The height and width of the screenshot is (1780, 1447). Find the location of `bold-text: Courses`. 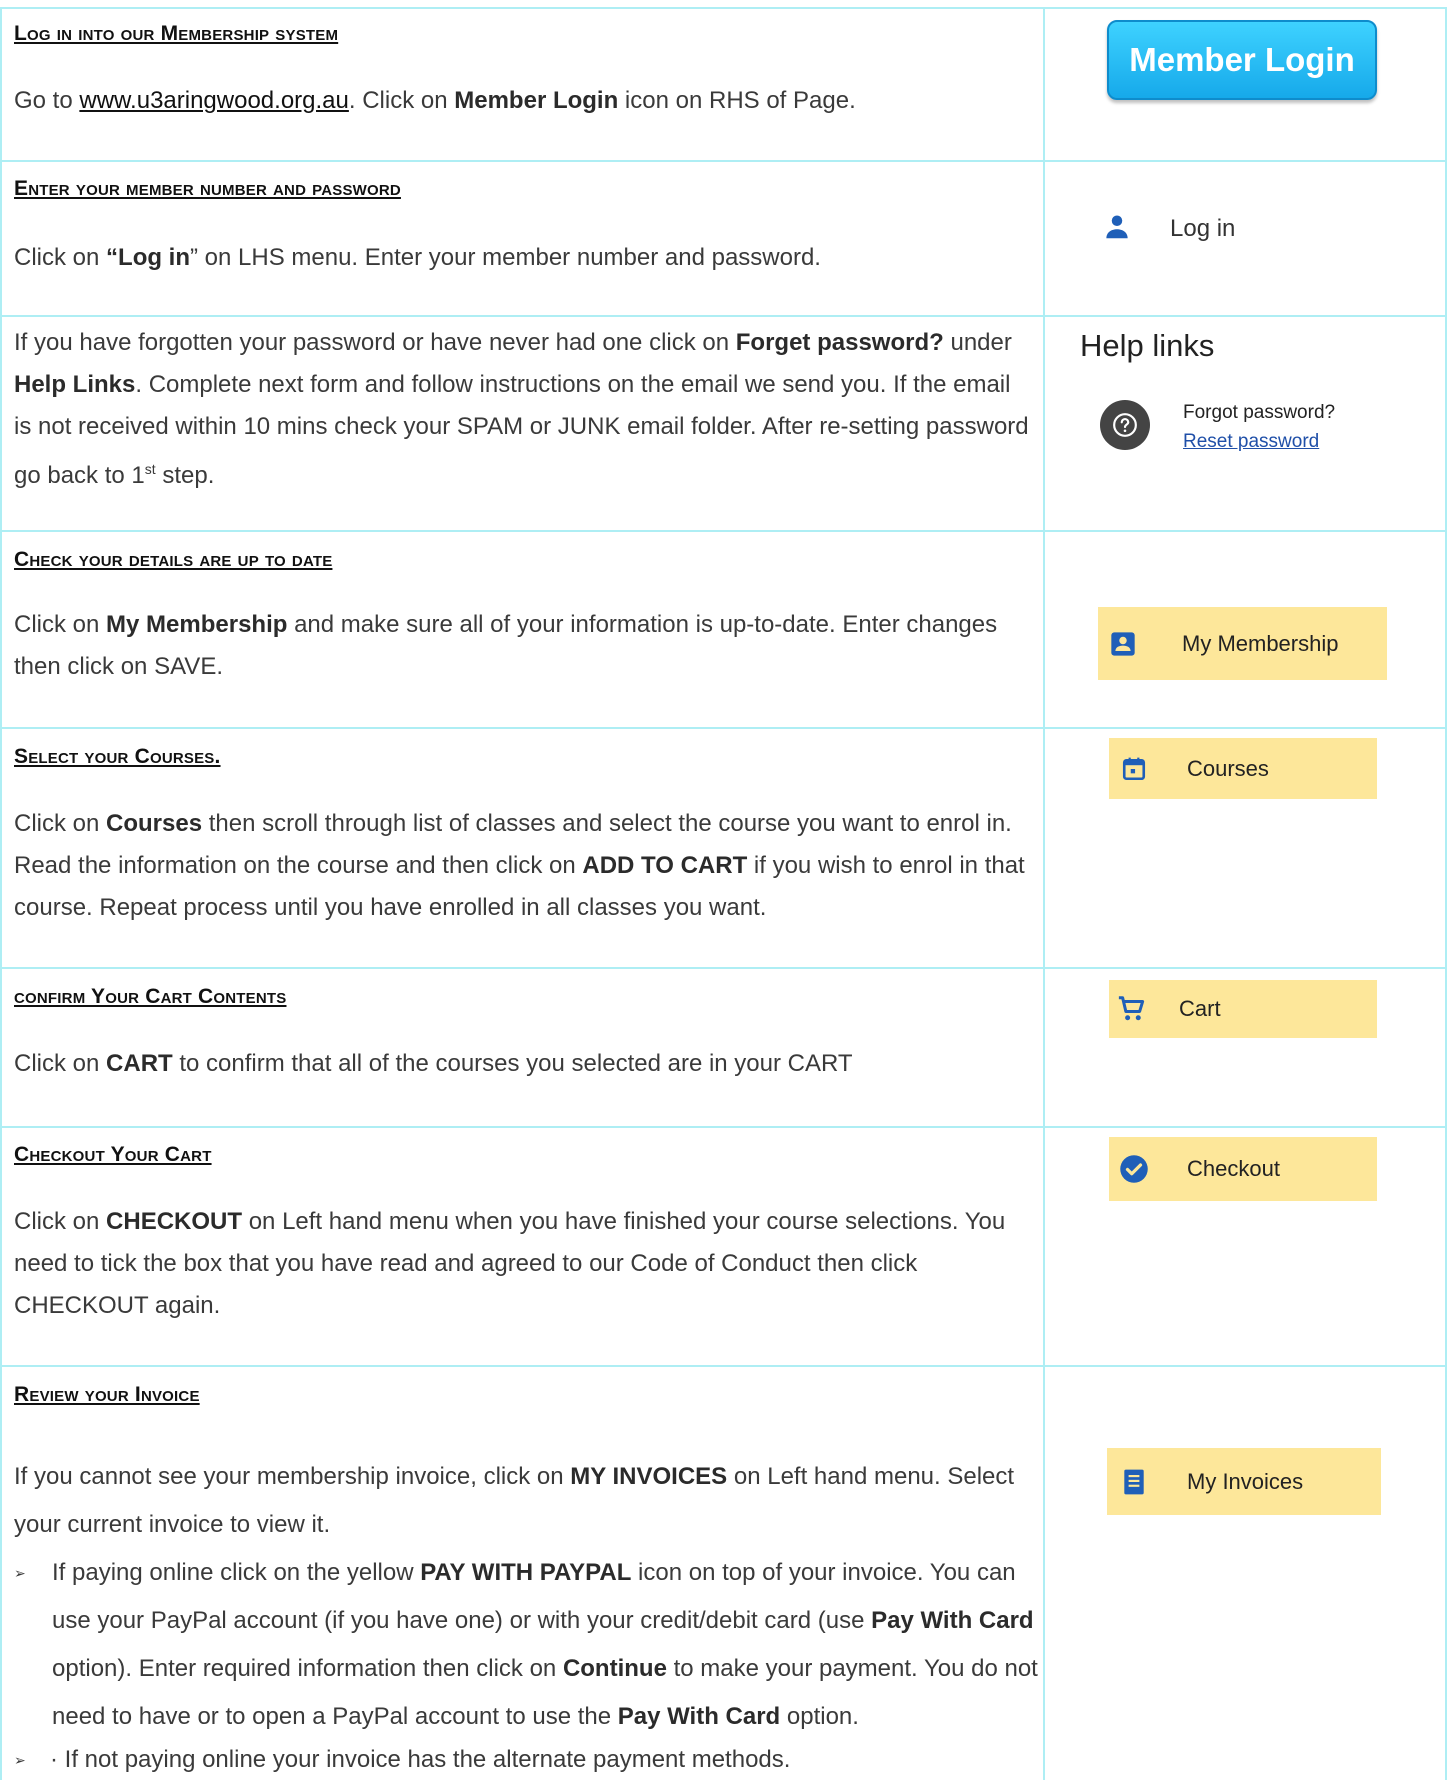

bold-text: Courses is located at coordinates (154, 823).